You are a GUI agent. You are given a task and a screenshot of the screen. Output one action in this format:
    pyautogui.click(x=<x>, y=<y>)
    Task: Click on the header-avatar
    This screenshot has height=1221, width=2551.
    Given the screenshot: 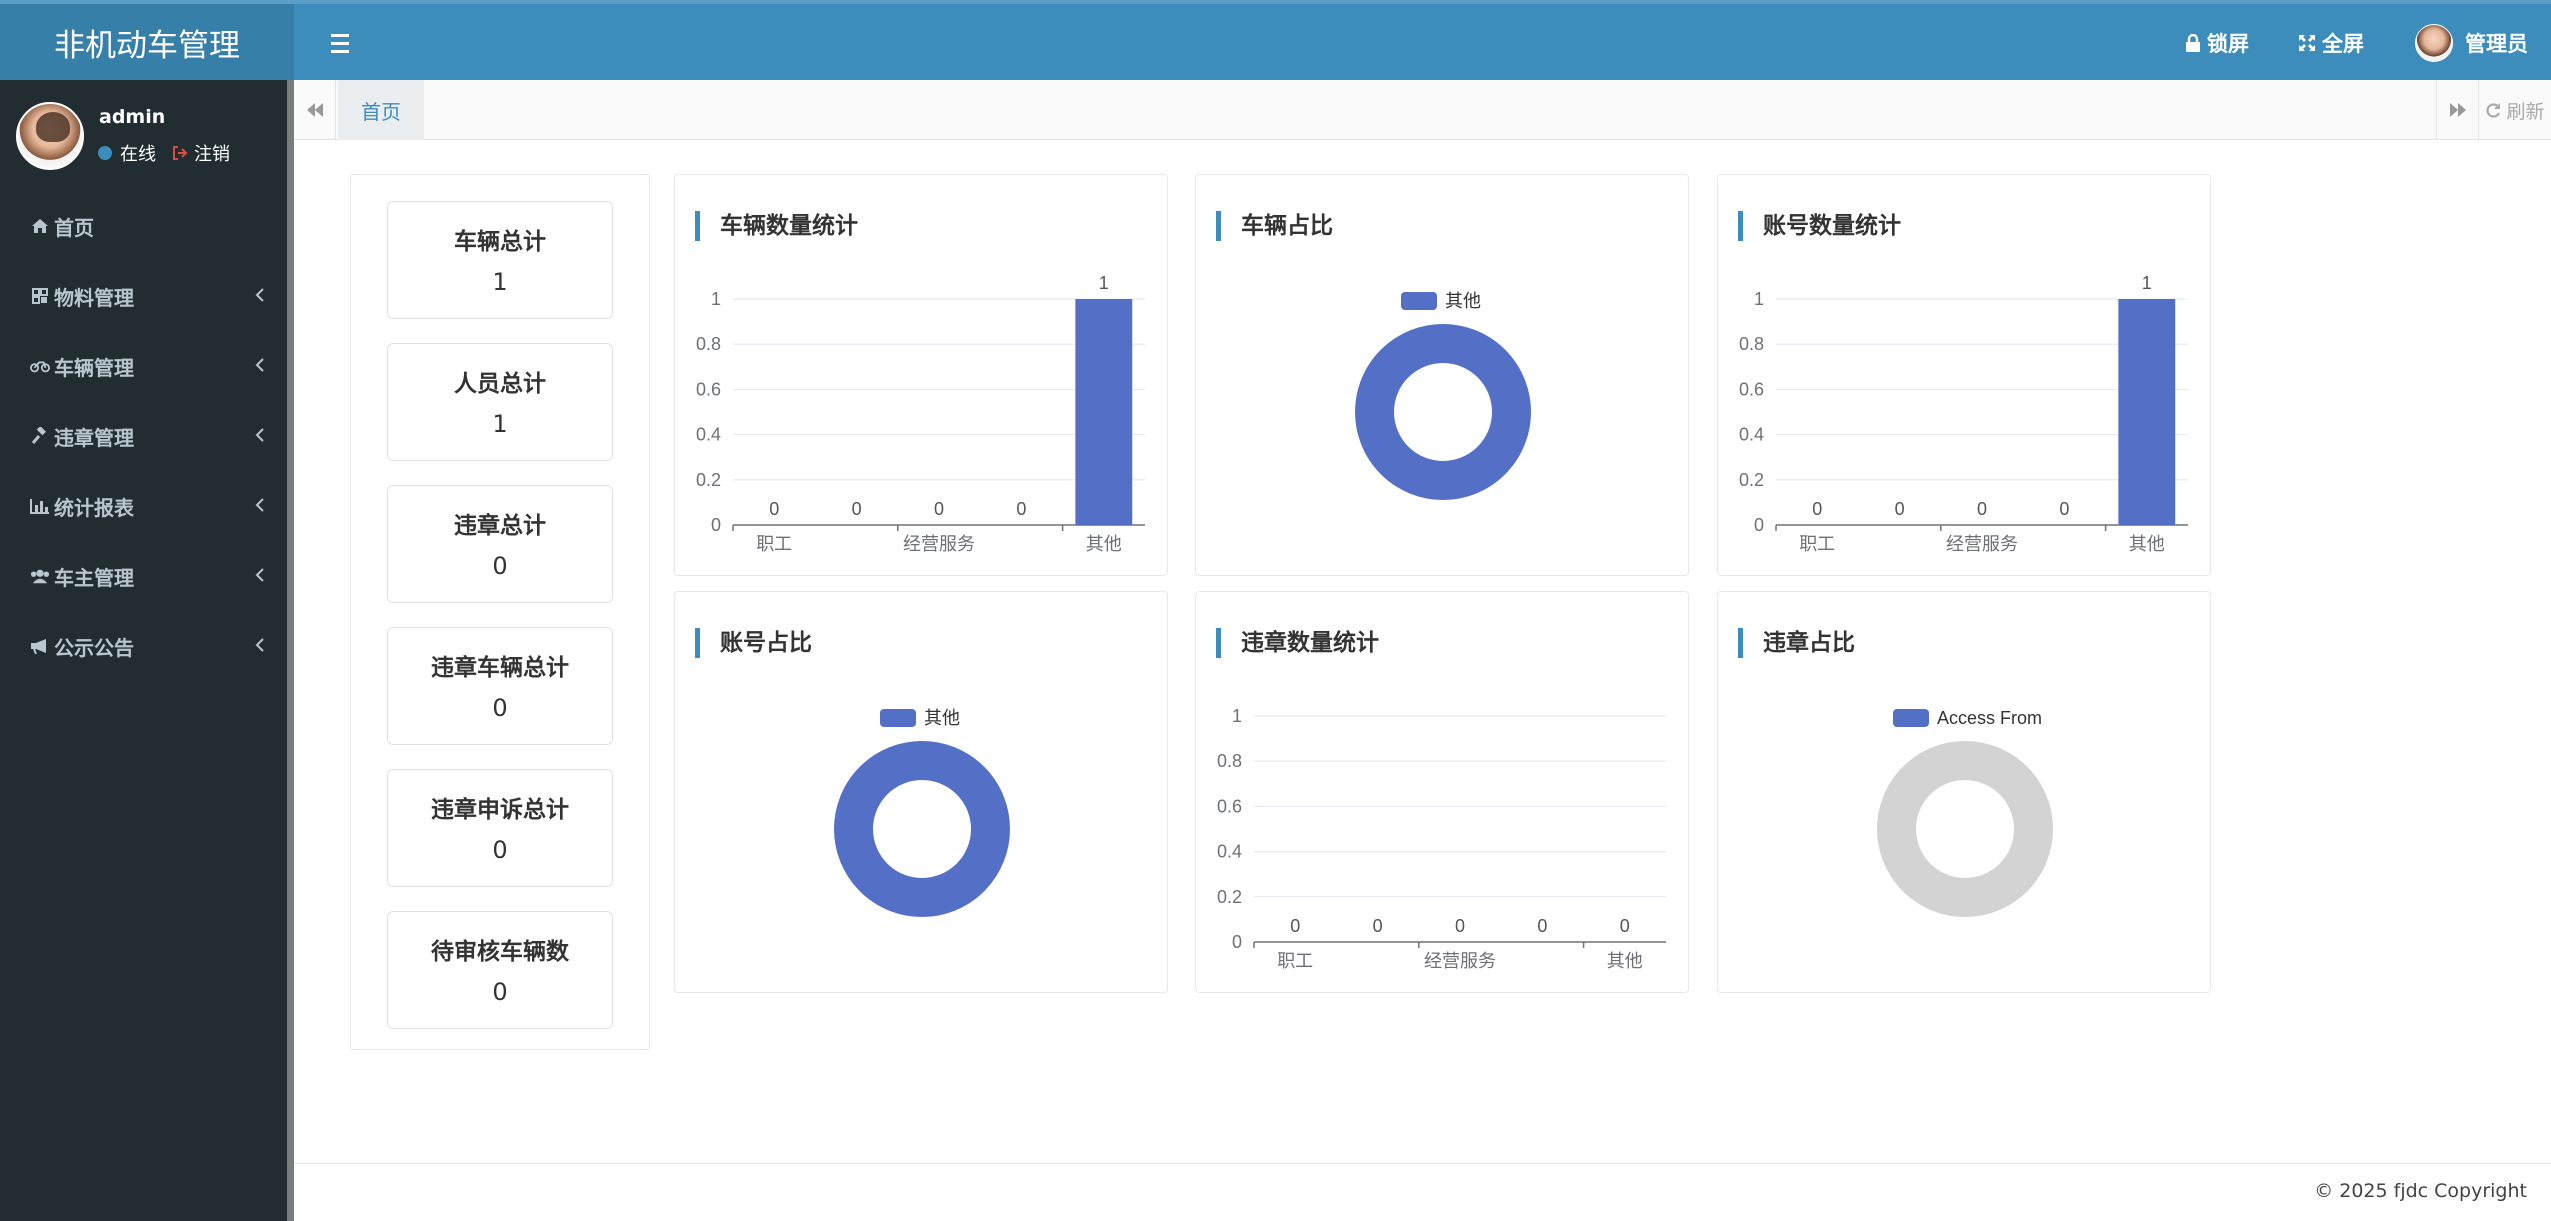 What is the action you would take?
    pyautogui.click(x=2434, y=43)
    